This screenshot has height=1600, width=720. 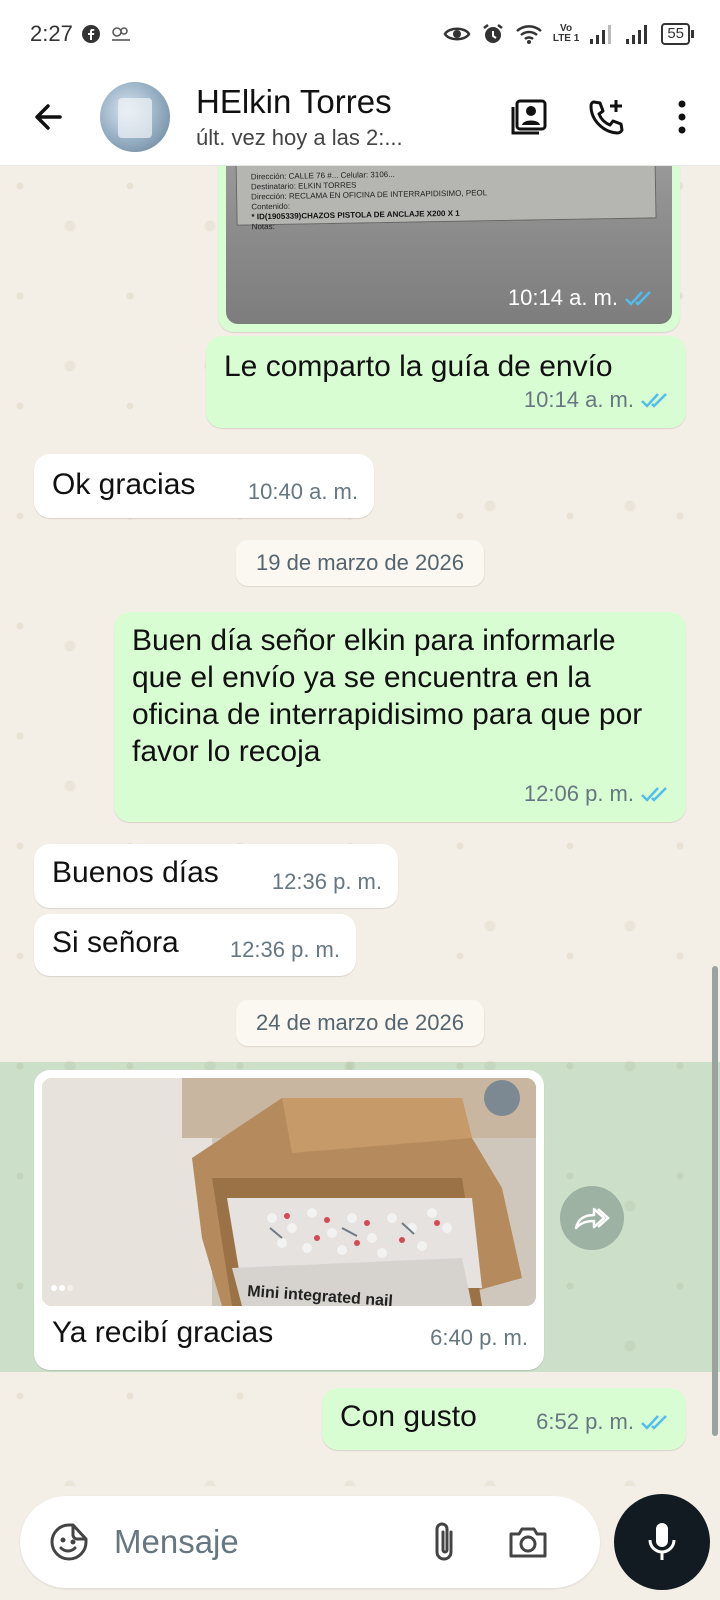 What do you see at coordinates (51, 33) in the screenshot?
I see `status-time: 2:27` at bounding box center [51, 33].